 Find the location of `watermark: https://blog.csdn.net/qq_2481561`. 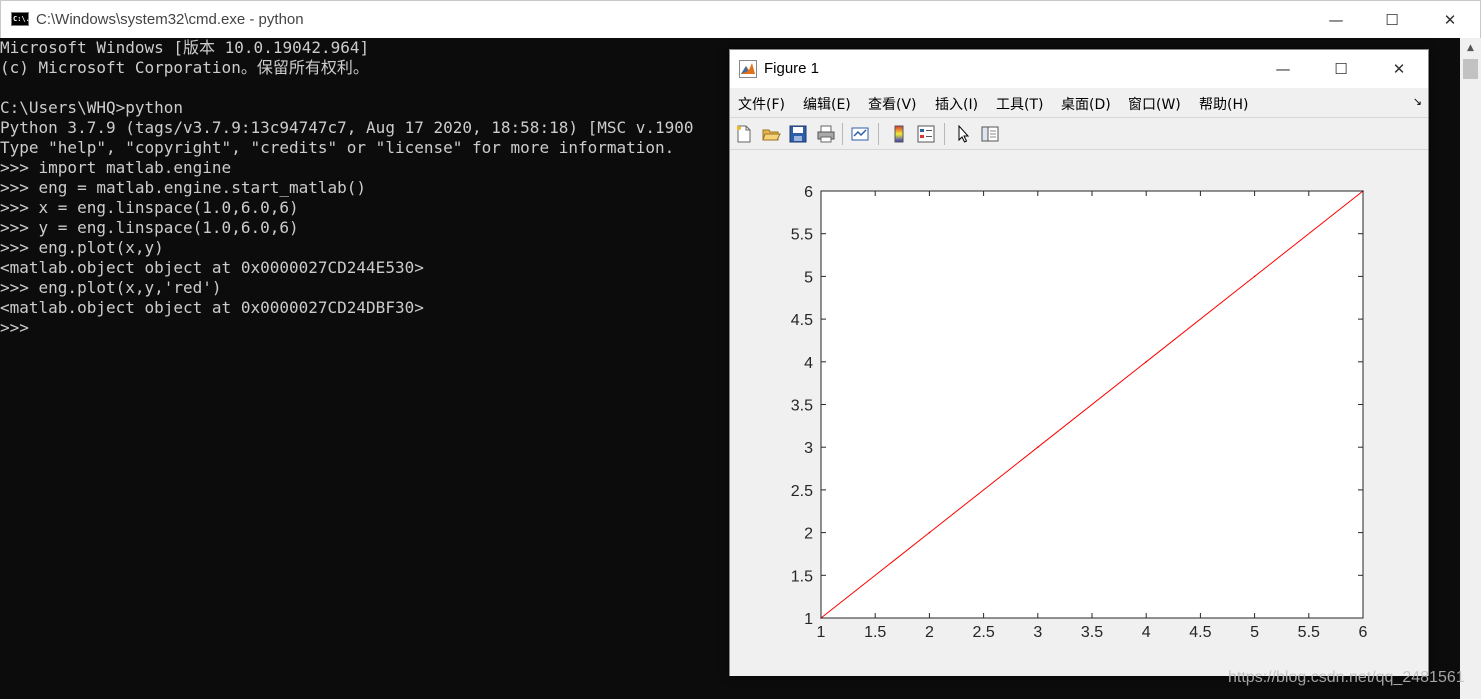

watermark: https://blog.csdn.net/qq_2481561 is located at coordinates (1346, 677).